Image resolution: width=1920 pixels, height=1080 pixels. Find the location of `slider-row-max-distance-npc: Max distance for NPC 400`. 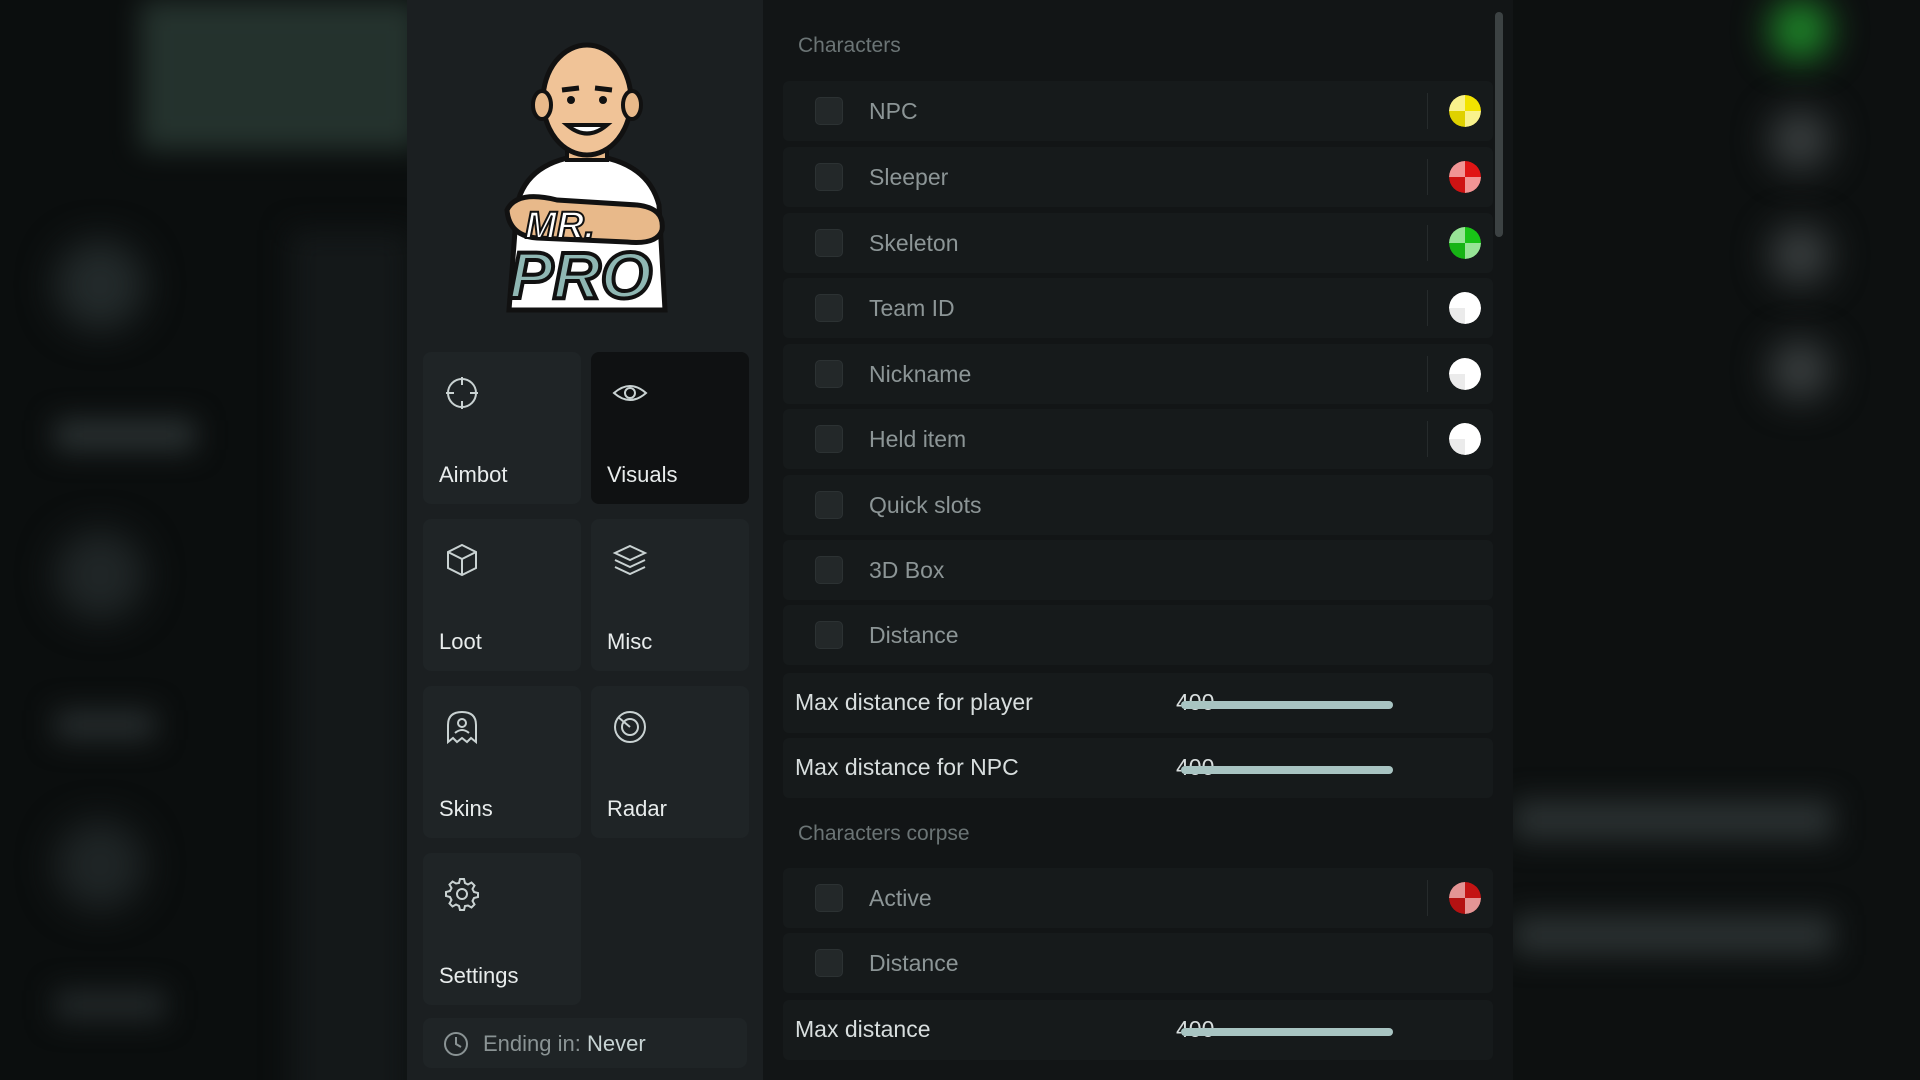

slider-row-max-distance-npc: Max distance for NPC 400 is located at coordinates (1138, 768).